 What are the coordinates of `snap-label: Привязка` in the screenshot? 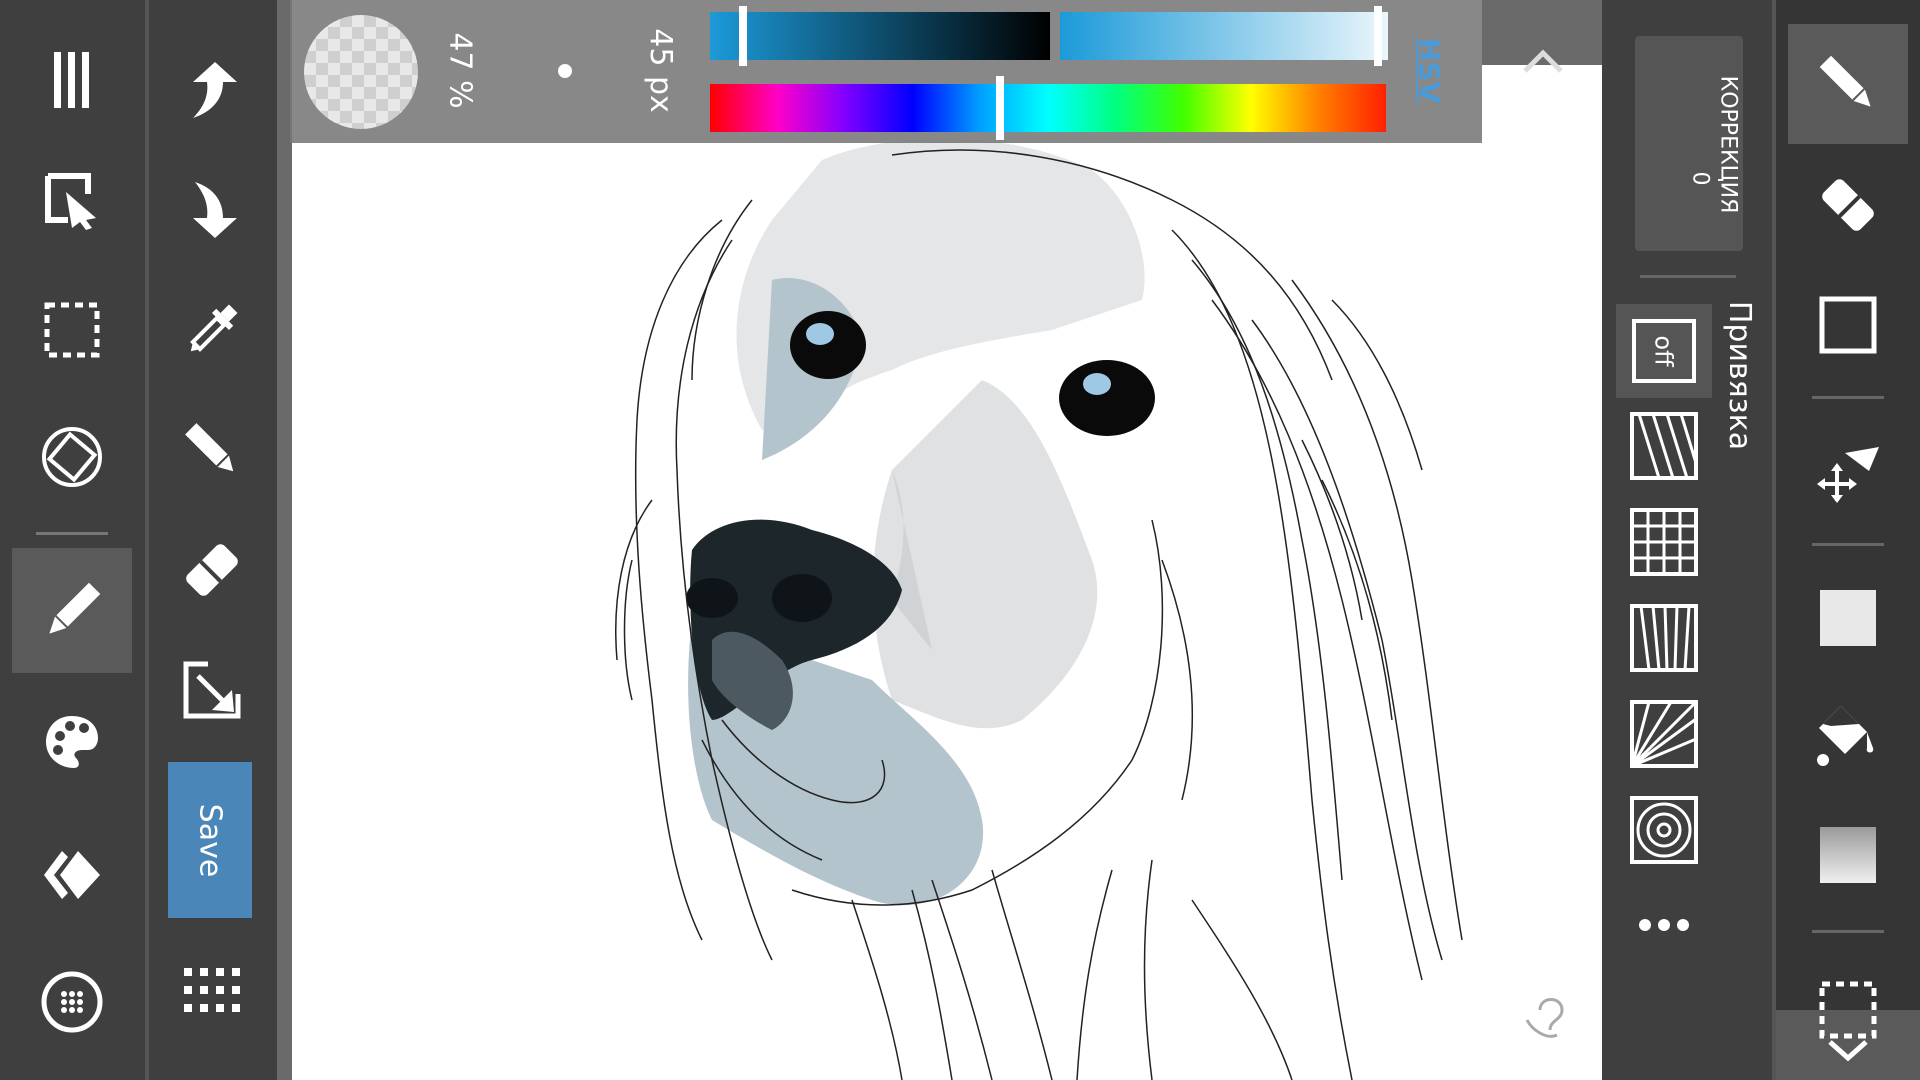 It's located at (1740, 375).